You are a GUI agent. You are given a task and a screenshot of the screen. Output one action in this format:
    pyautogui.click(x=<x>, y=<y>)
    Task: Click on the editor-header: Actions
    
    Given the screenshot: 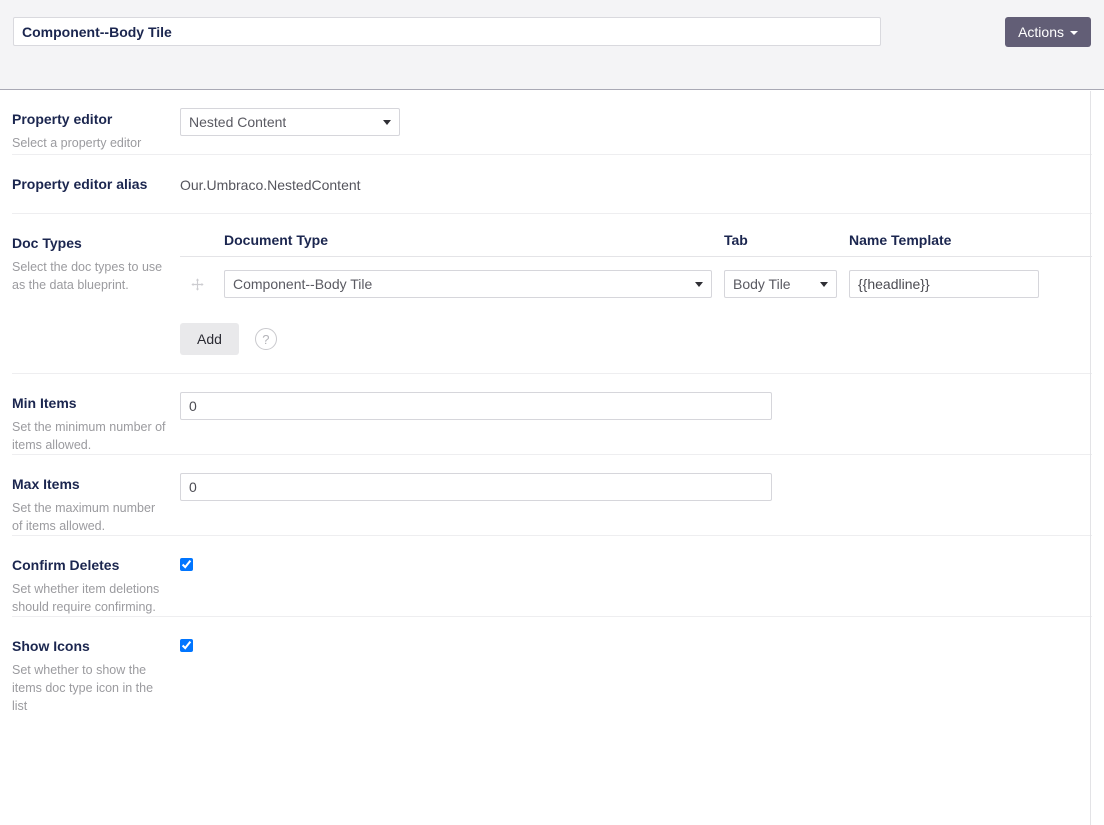 What is the action you would take?
    pyautogui.click(x=552, y=45)
    